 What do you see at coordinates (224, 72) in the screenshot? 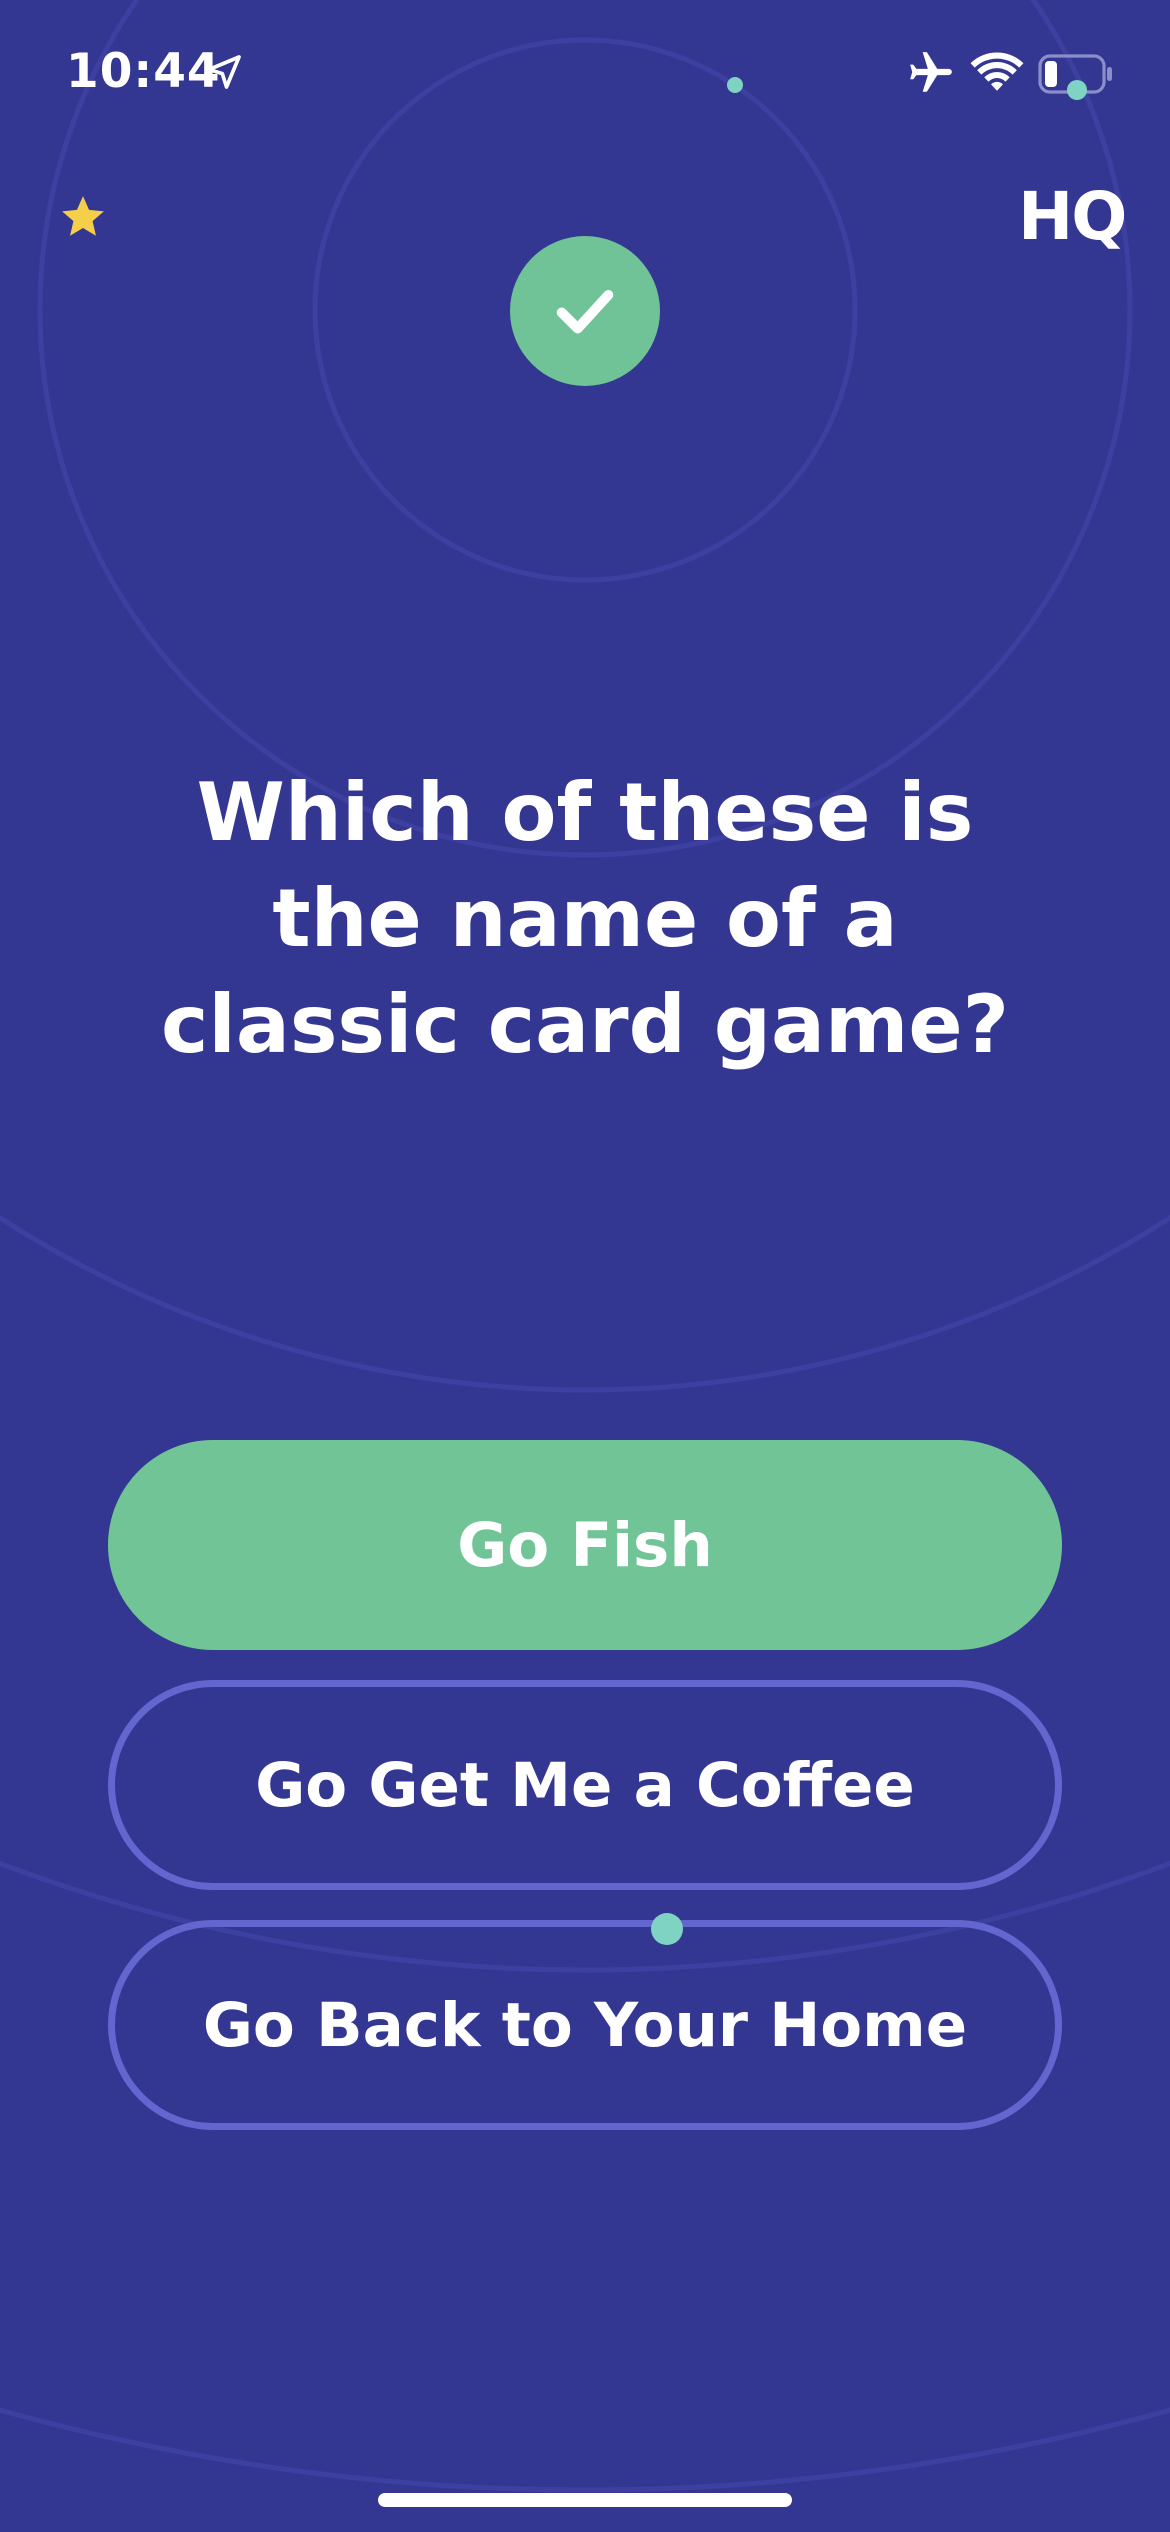
I see `location-arrow-icon` at bounding box center [224, 72].